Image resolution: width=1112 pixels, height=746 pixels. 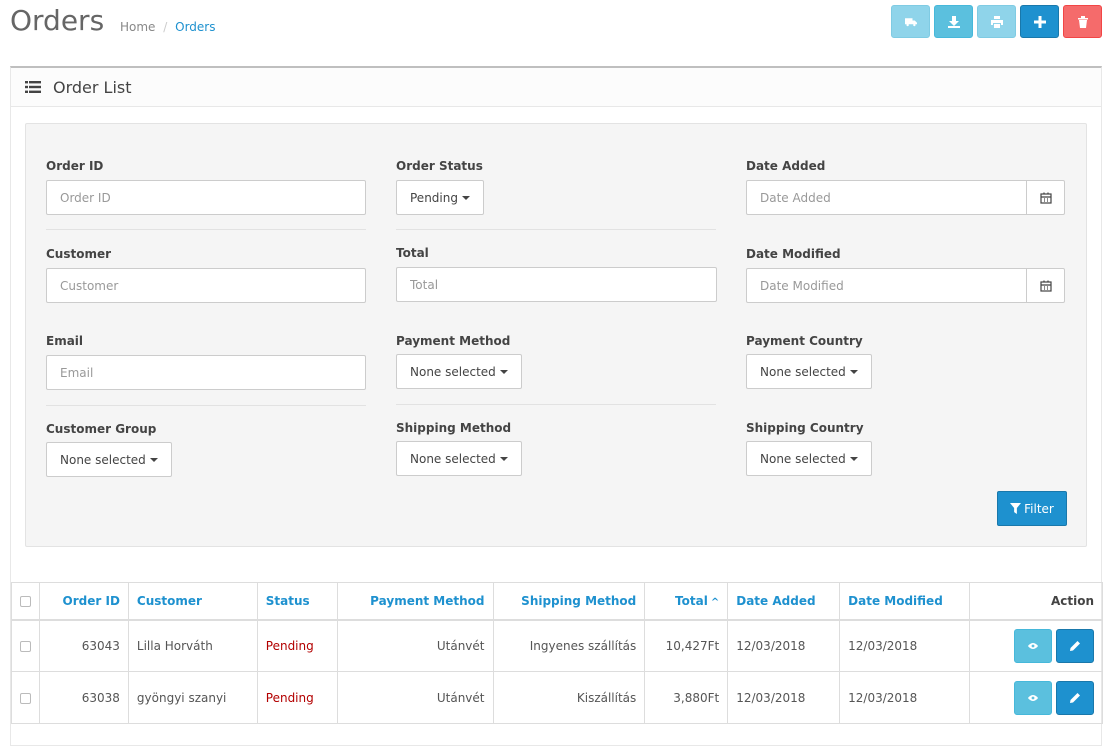 I want to click on customer-group-select: None selected, so click(x=109, y=459).